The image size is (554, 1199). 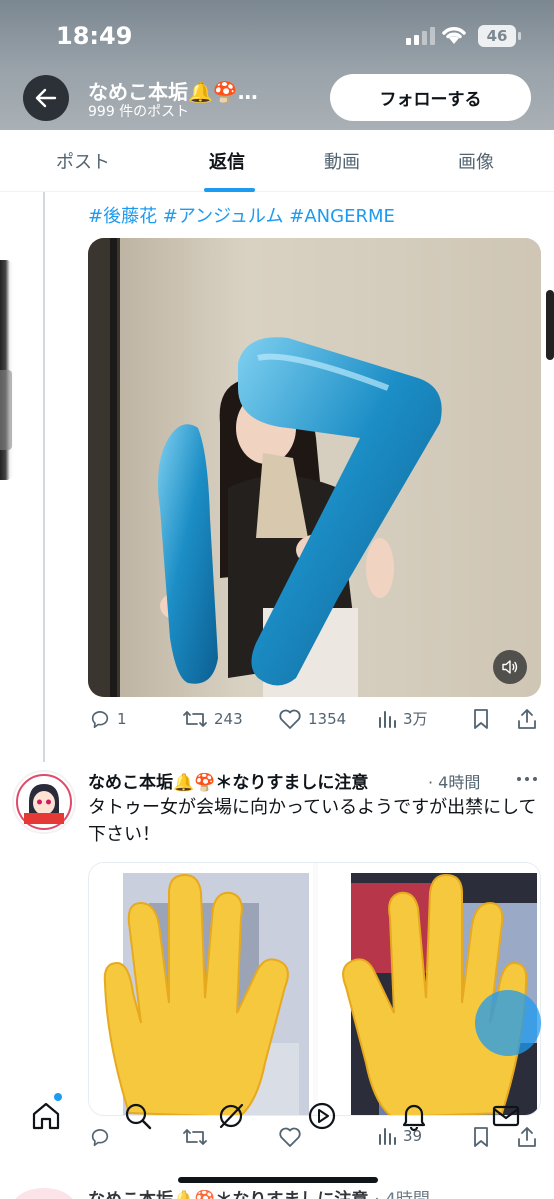 What do you see at coordinates (415, 719) in the screenshot?
I see `views-count: 3万` at bounding box center [415, 719].